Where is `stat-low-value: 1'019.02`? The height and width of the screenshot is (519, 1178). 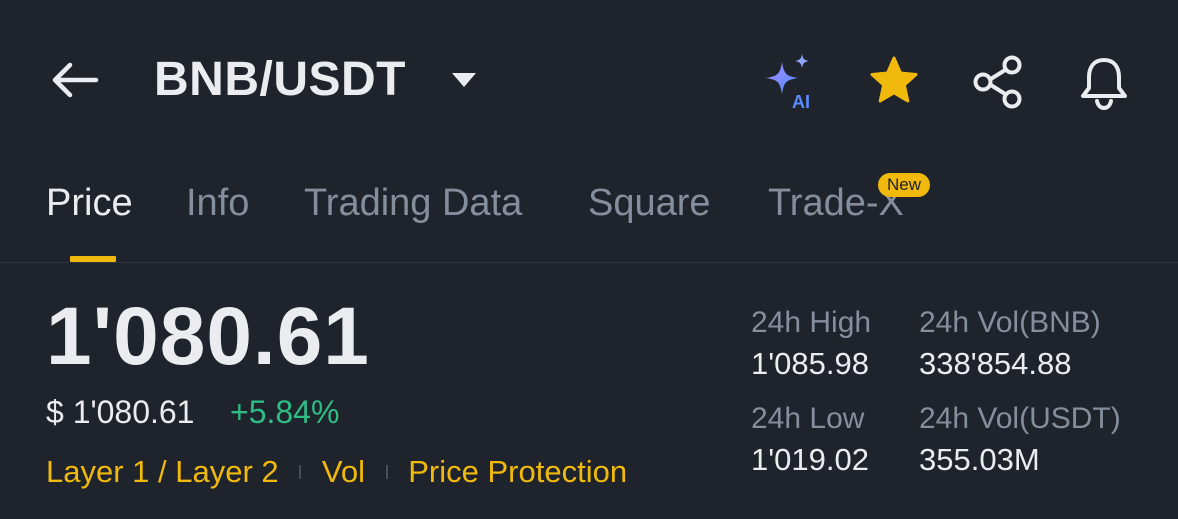 stat-low-value: 1'019.02 is located at coordinates (810, 459).